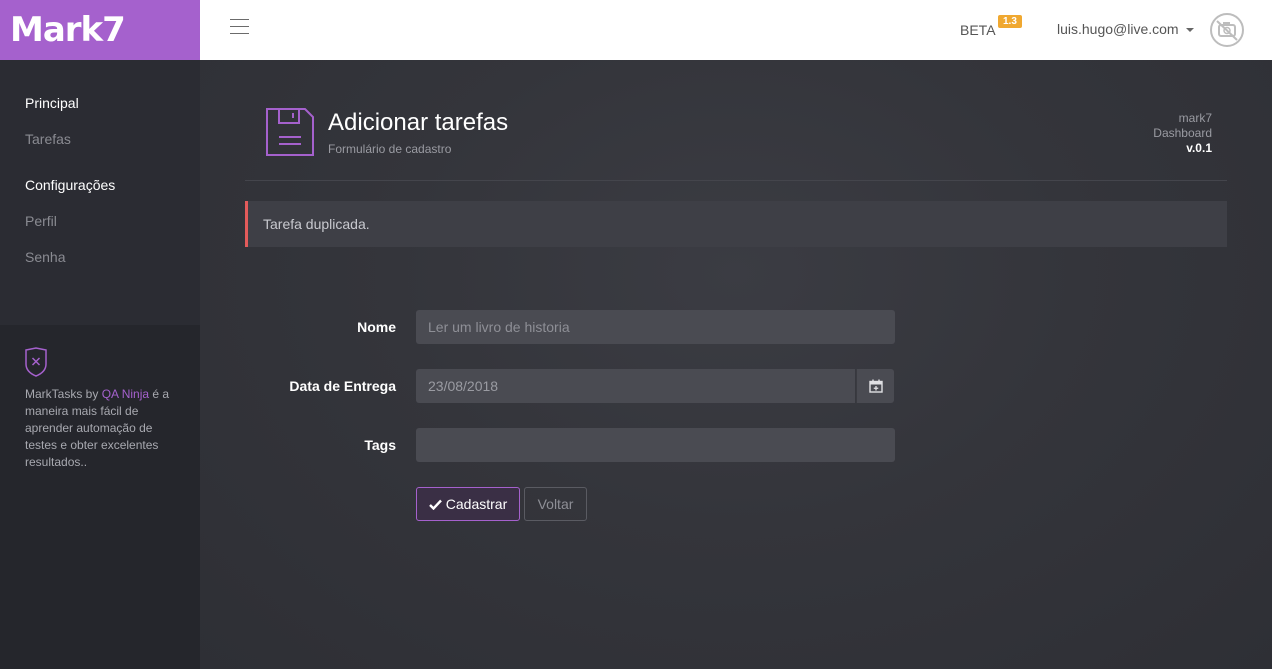 The height and width of the screenshot is (669, 1272). I want to click on check-icon, so click(435, 504).